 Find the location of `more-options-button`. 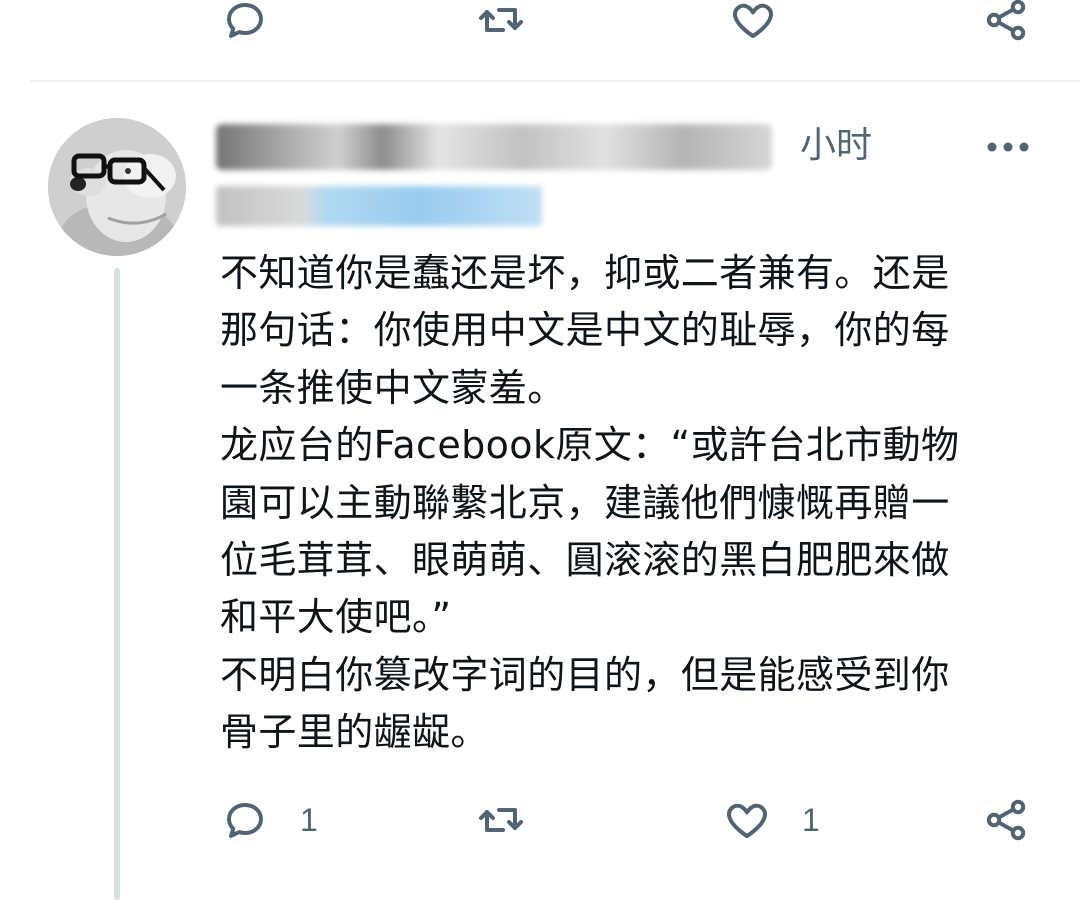

more-options-button is located at coordinates (1008, 147).